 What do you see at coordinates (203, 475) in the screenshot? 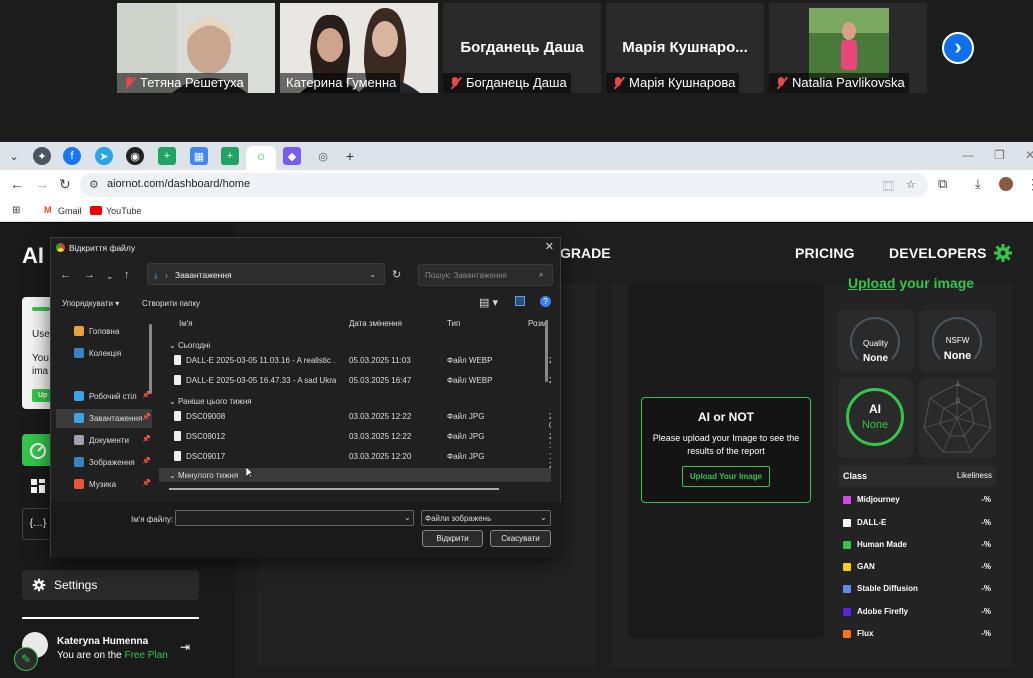
I see `group-last-week: ⌄ Минулого тижня` at bounding box center [203, 475].